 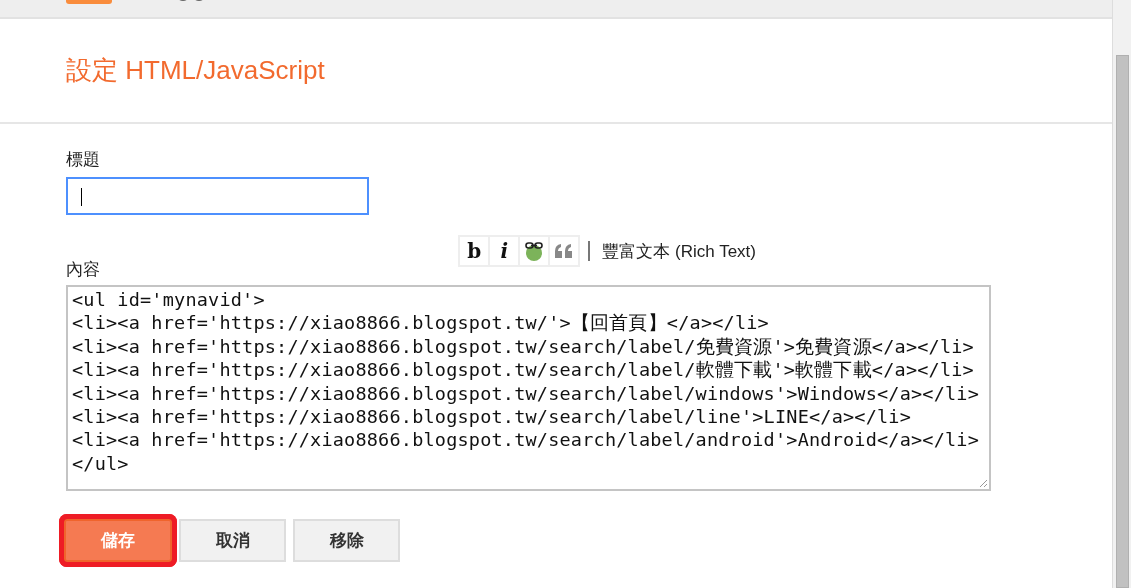 I want to click on rich-text-link: 豐富文本 (Rich Text), so click(x=679, y=251).